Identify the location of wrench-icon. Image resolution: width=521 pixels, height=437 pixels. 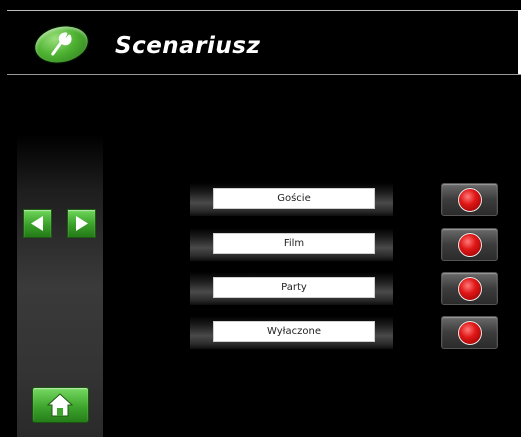
(61, 44).